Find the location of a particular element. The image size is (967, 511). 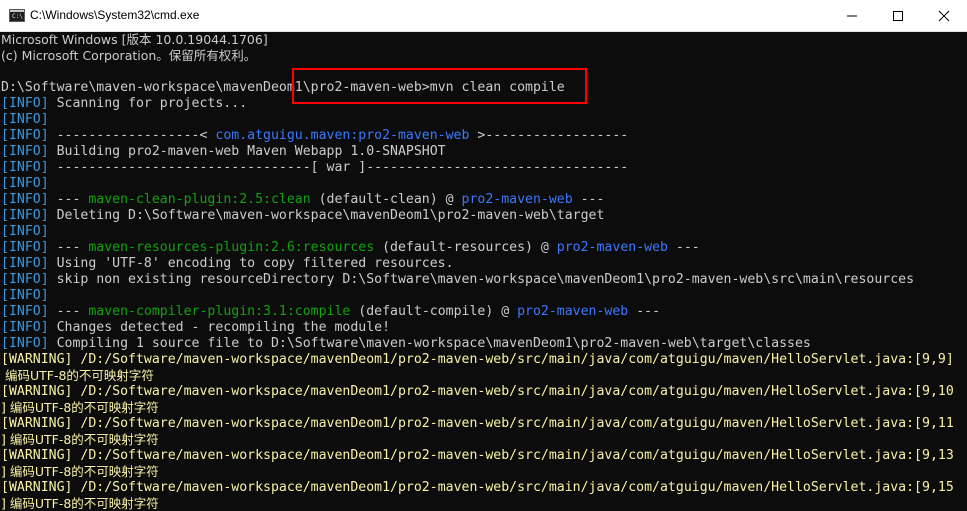

project-id: com.atguigu.maven:pro2-maven-web is located at coordinates (342, 135).